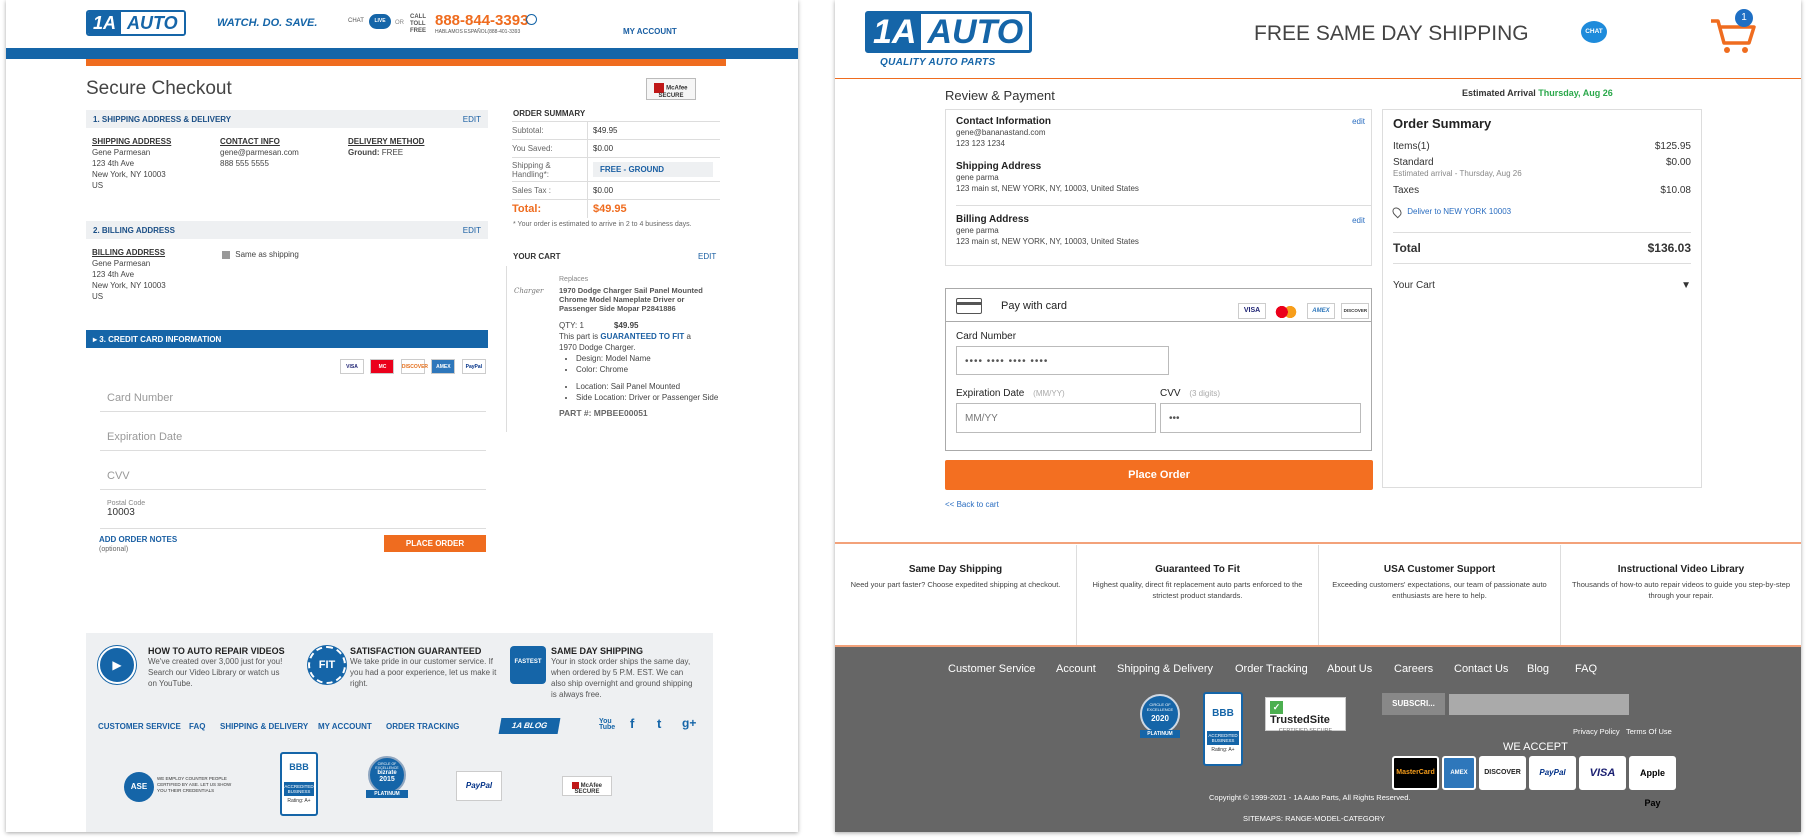  I want to click on footer-customer-service: Customer Service, so click(991, 669).